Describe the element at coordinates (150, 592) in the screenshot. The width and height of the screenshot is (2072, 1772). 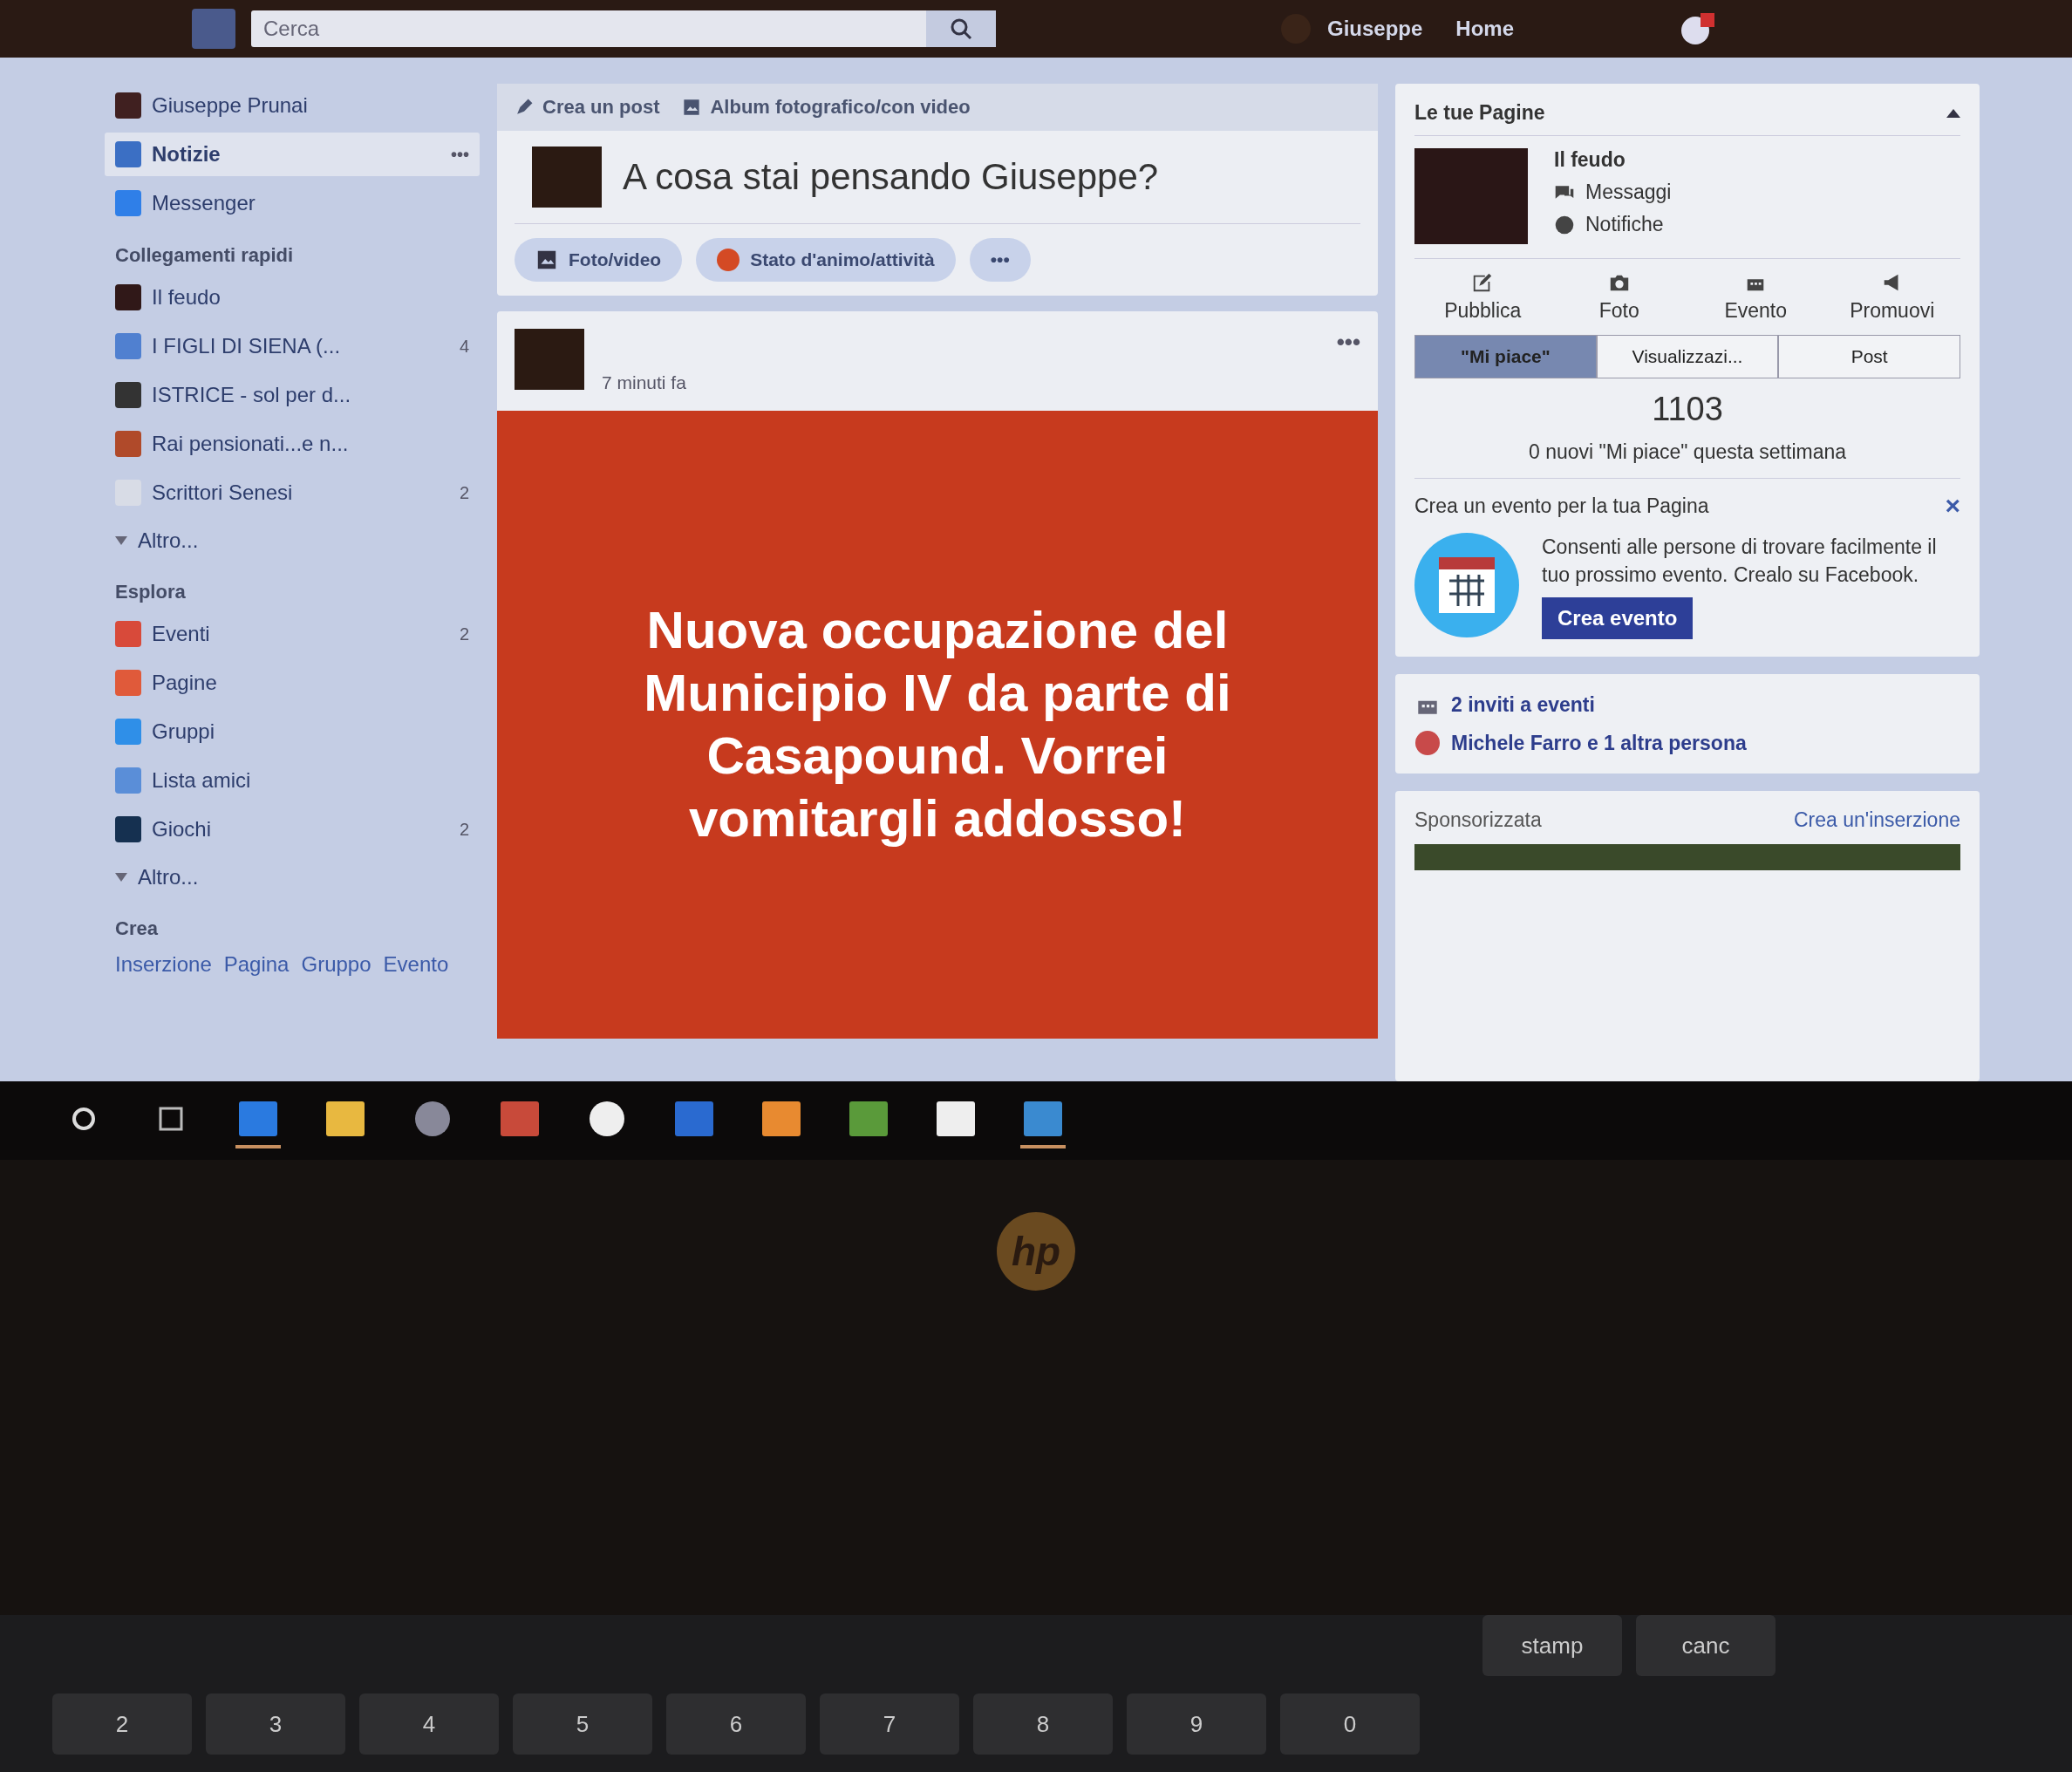
I see `section-title: Esplora` at that location.